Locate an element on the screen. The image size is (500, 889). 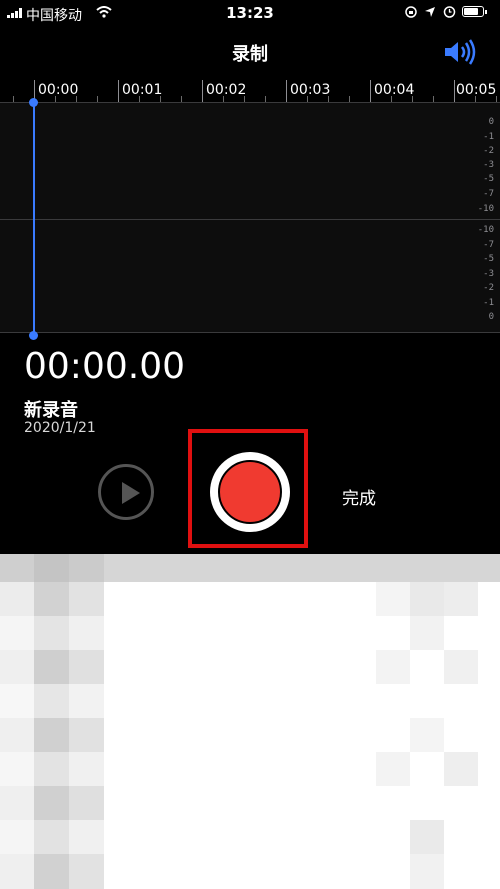
recording-date: 2020/1/21 is located at coordinates (60, 428).